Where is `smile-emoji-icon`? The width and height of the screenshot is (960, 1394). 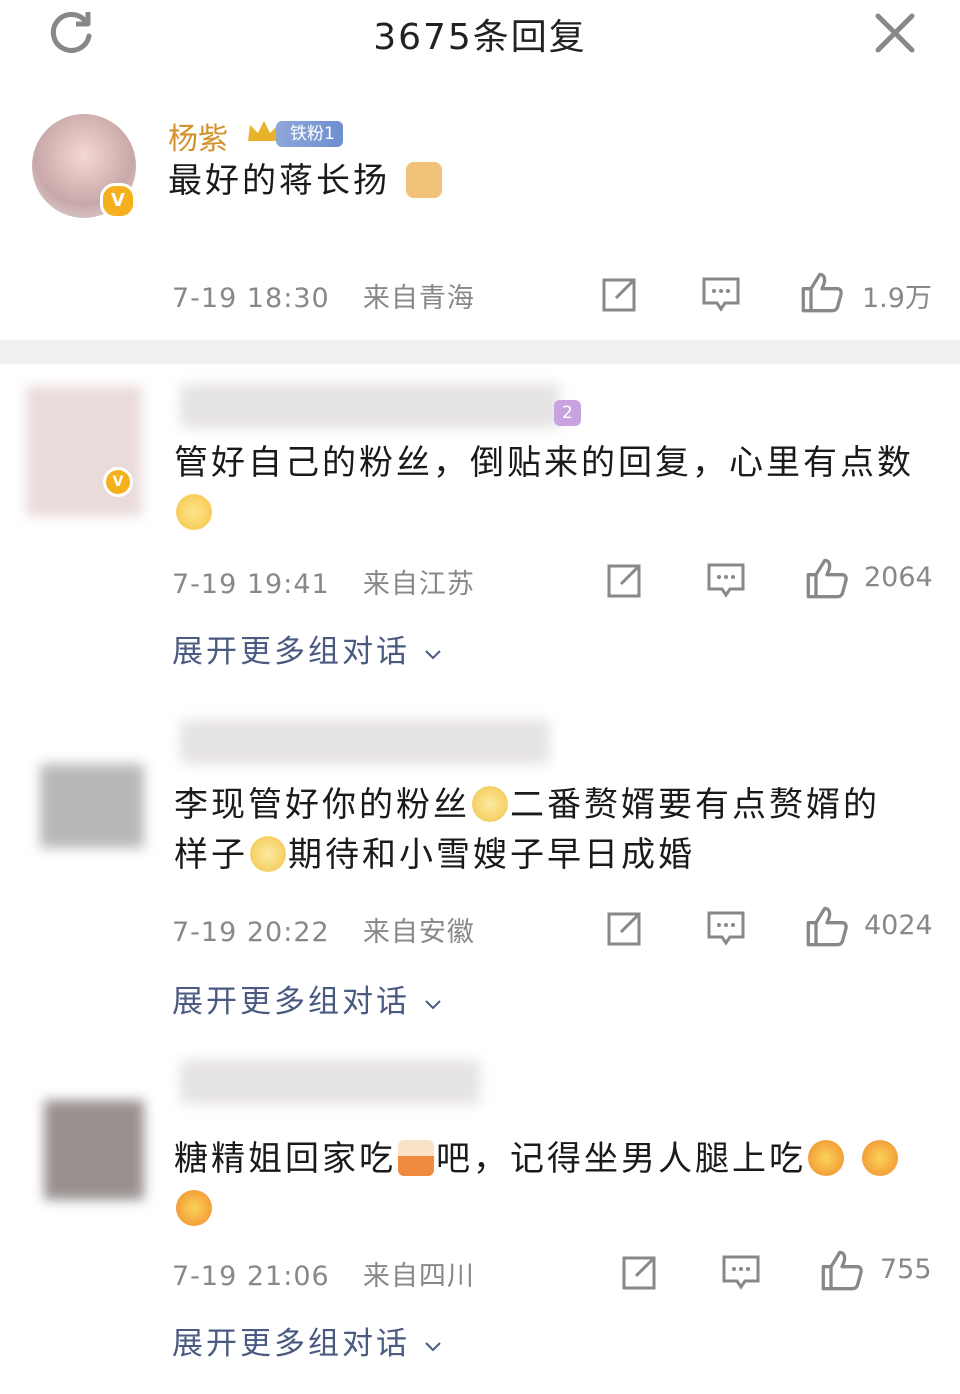
smile-emoji-icon is located at coordinates (194, 512).